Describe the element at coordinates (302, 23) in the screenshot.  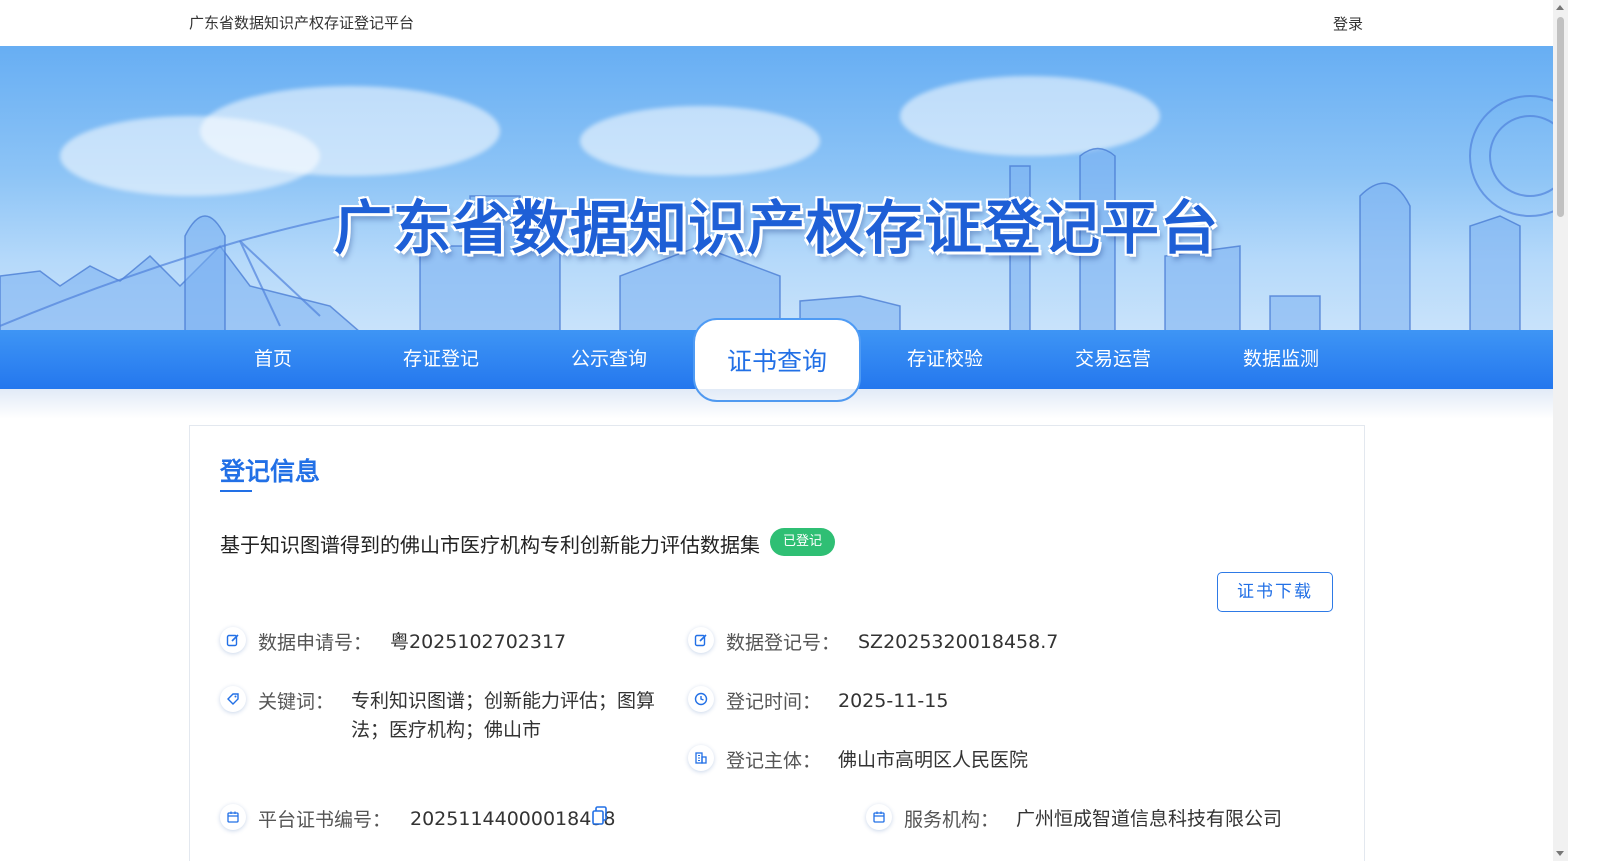
I see `site-title: 广东省数据知识产权存证登记平台` at that location.